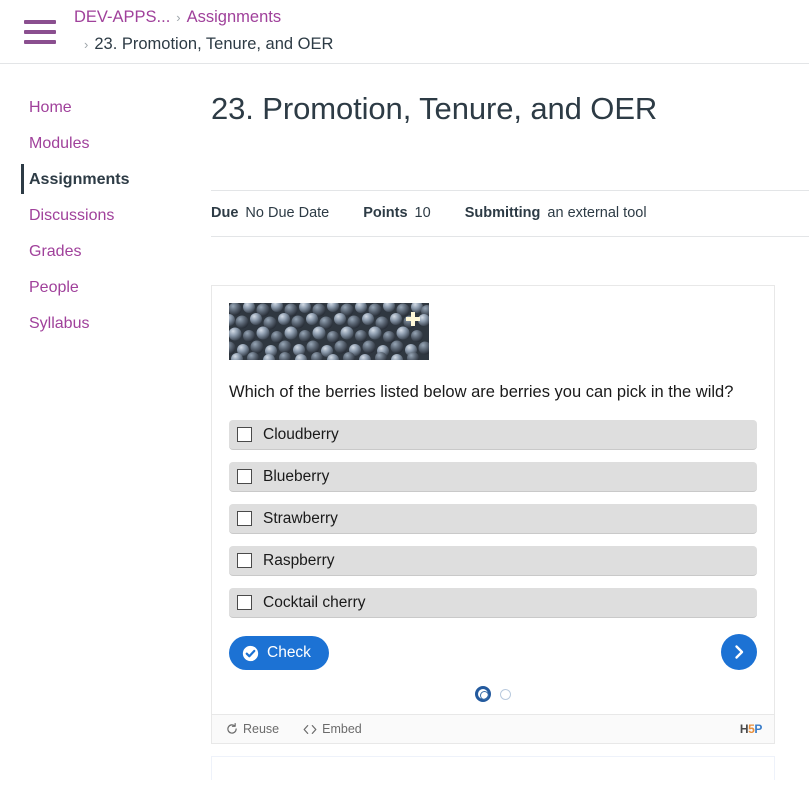 Image resolution: width=809 pixels, height=798 pixels. I want to click on check-button-label: Check, so click(289, 652).